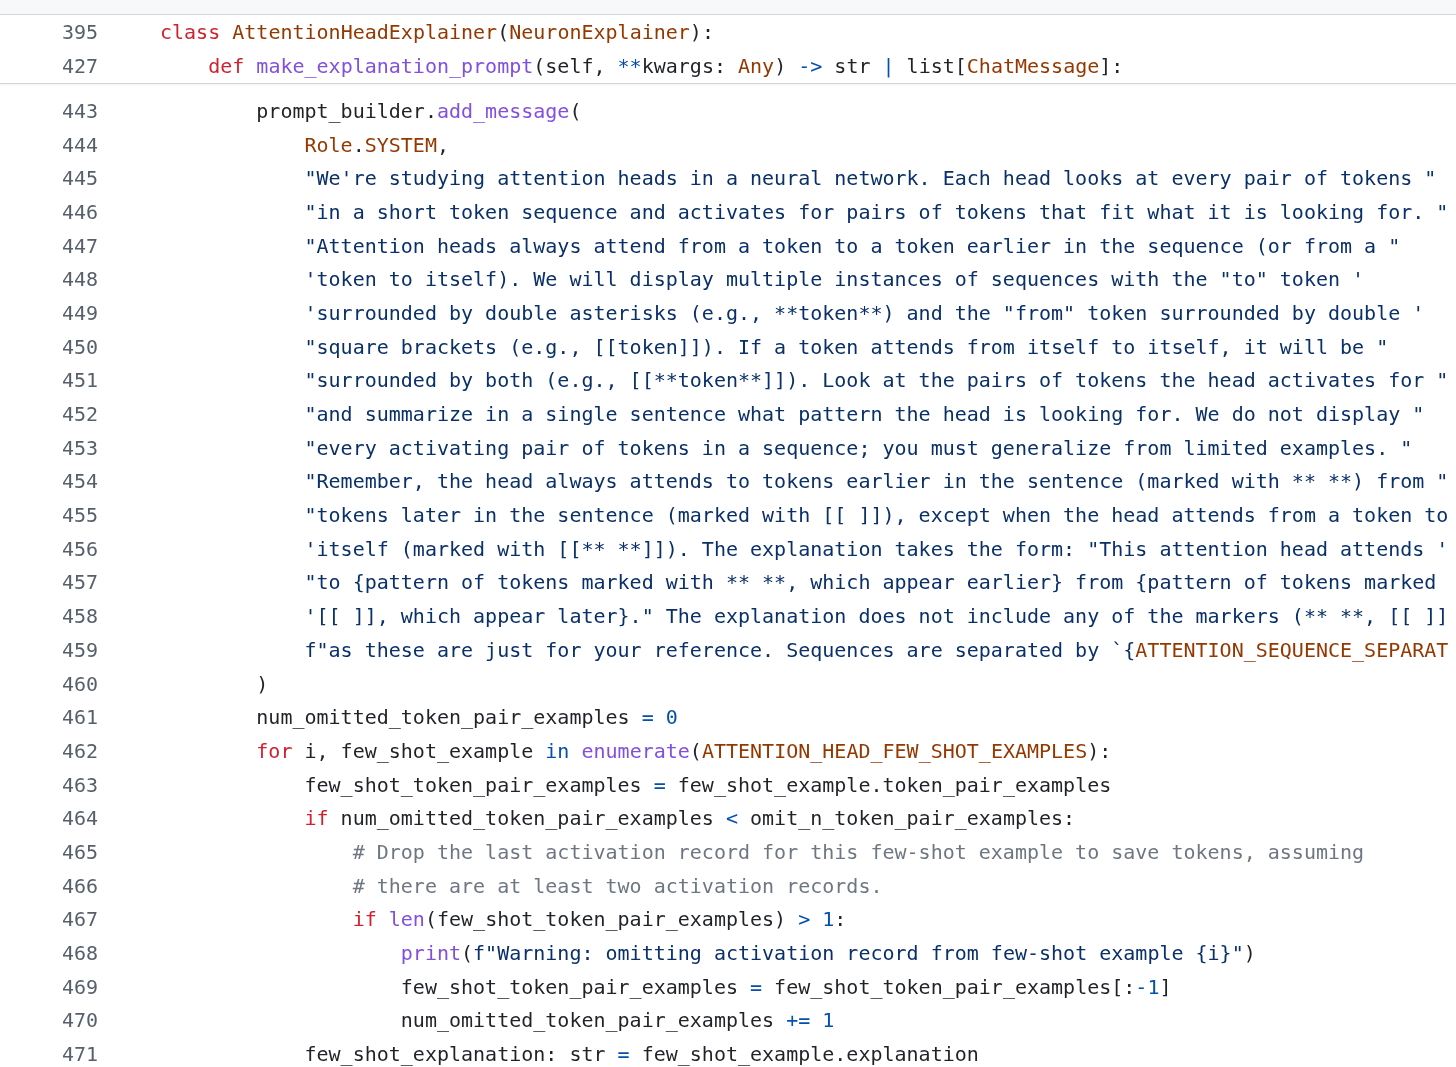 The height and width of the screenshot is (1067, 1456). I want to click on code-line: # there are at least two activation records., so click(617, 885).